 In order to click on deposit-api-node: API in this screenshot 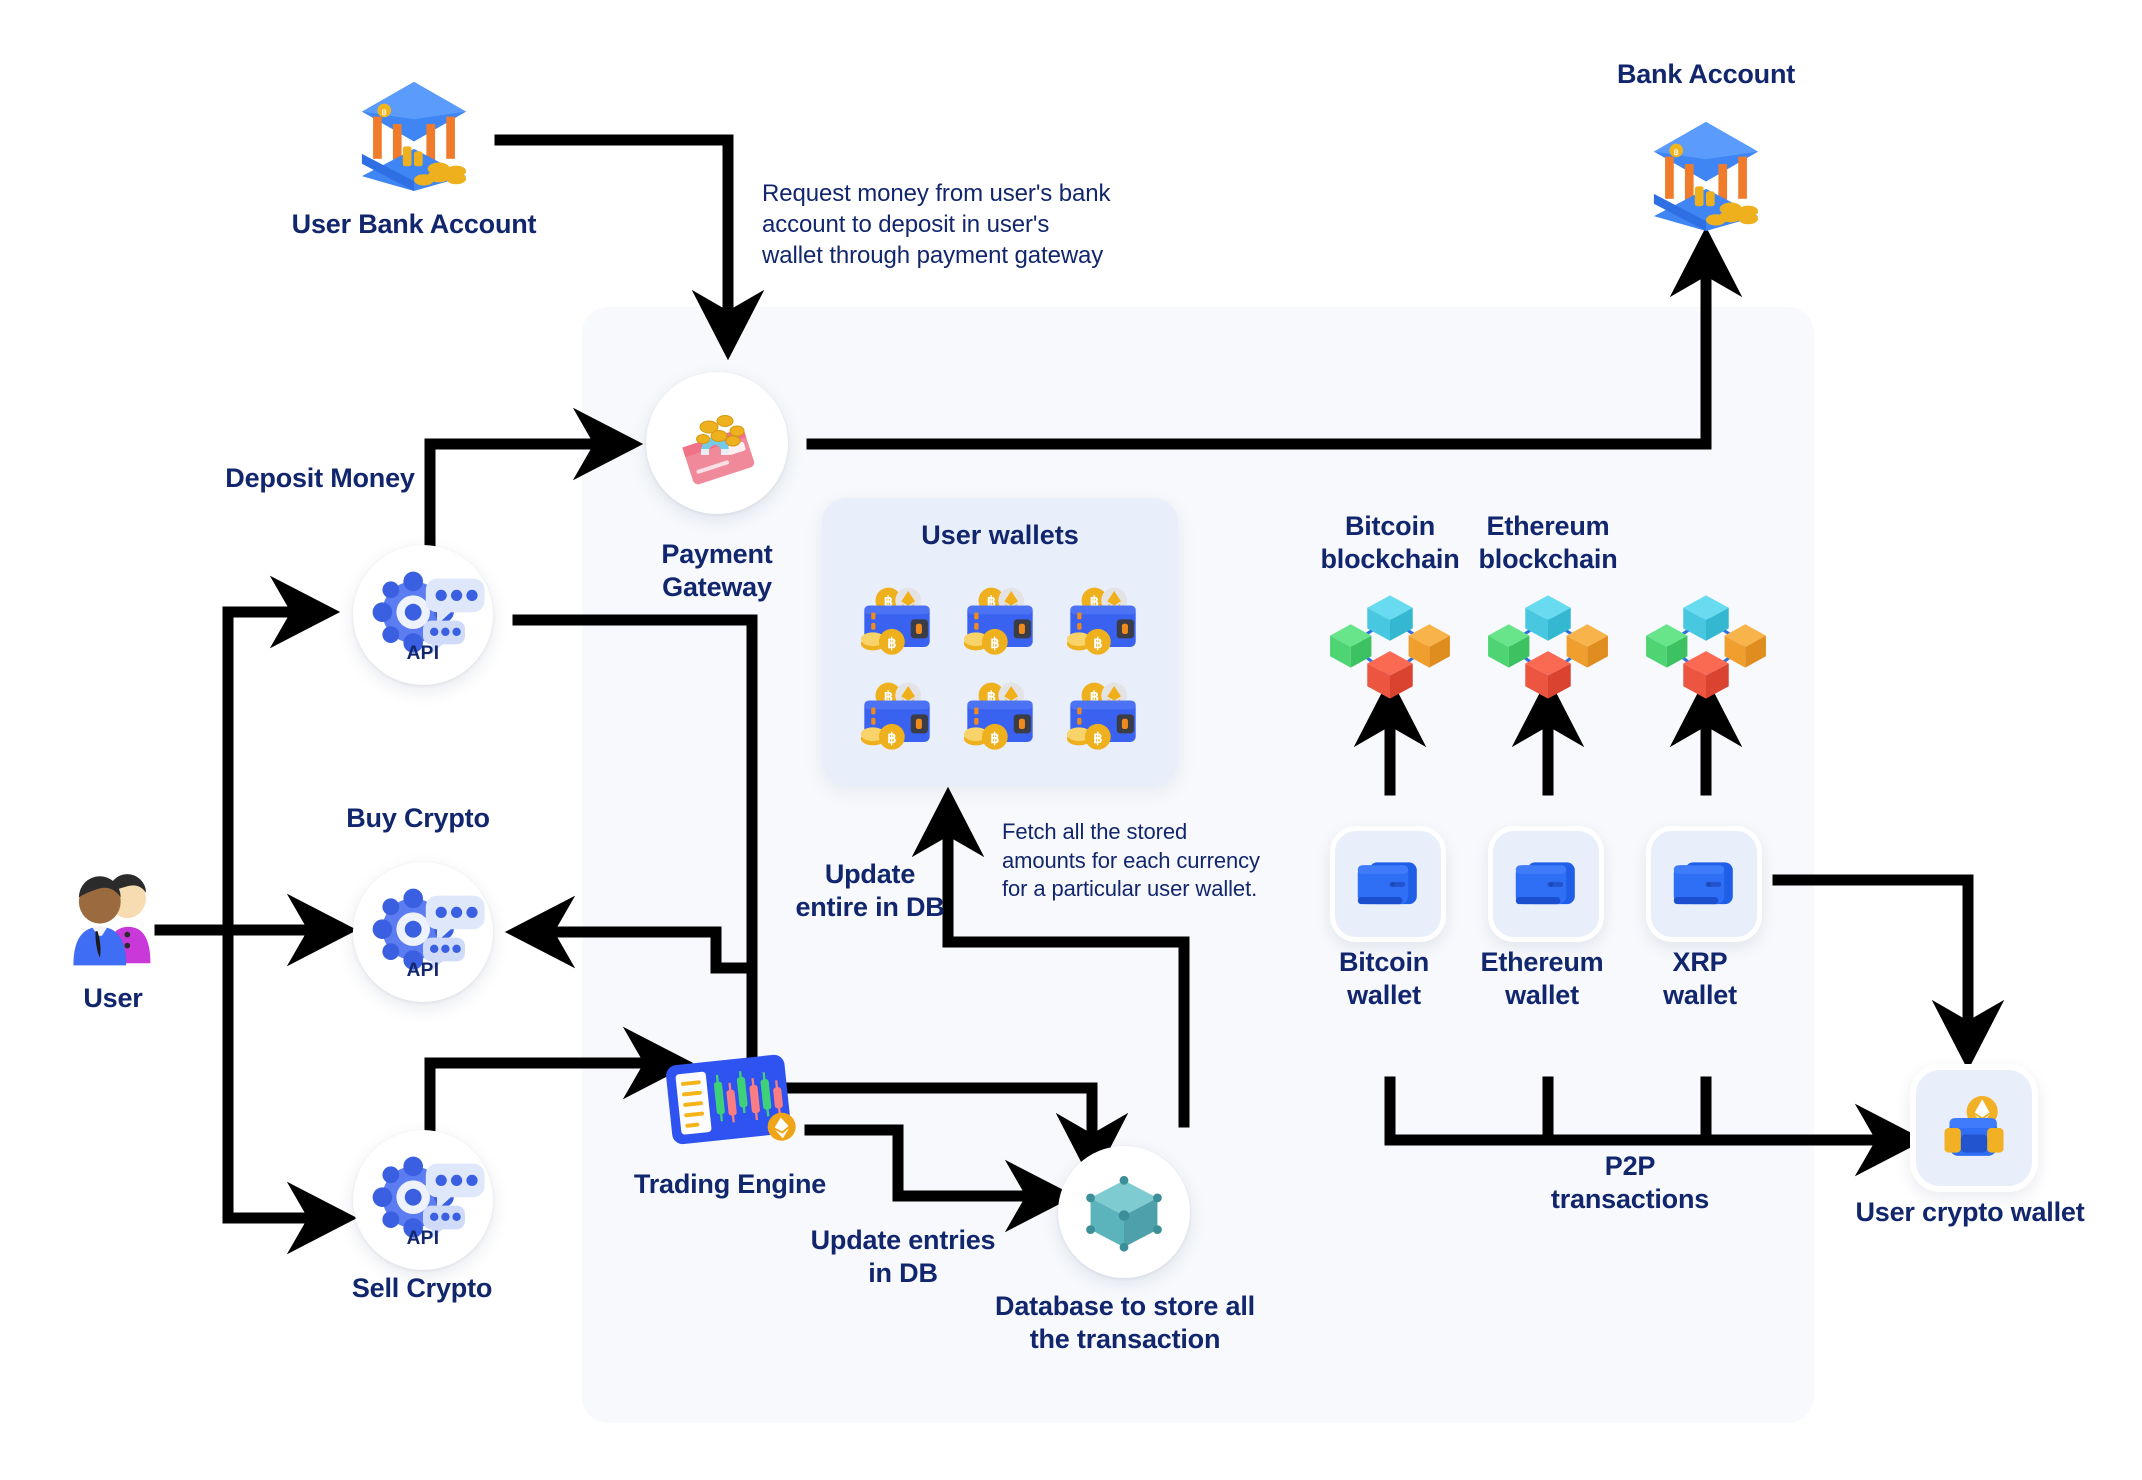, I will do `click(423, 615)`.